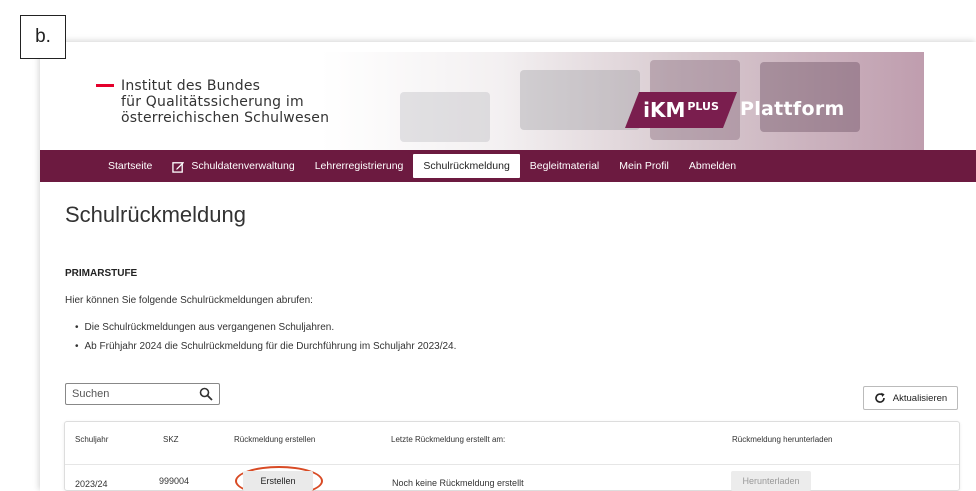 This screenshot has height=491, width=976. Describe the element at coordinates (178, 167) in the screenshot. I see `edit-icon` at that location.